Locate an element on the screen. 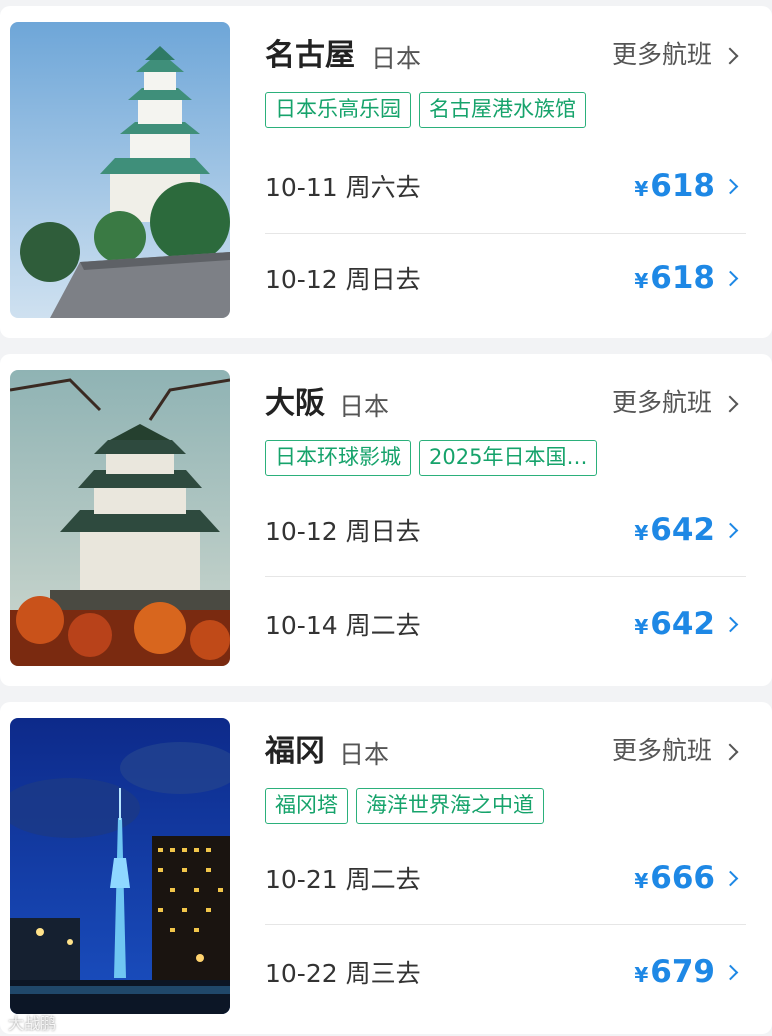  osaka-castle-image is located at coordinates (120, 518).